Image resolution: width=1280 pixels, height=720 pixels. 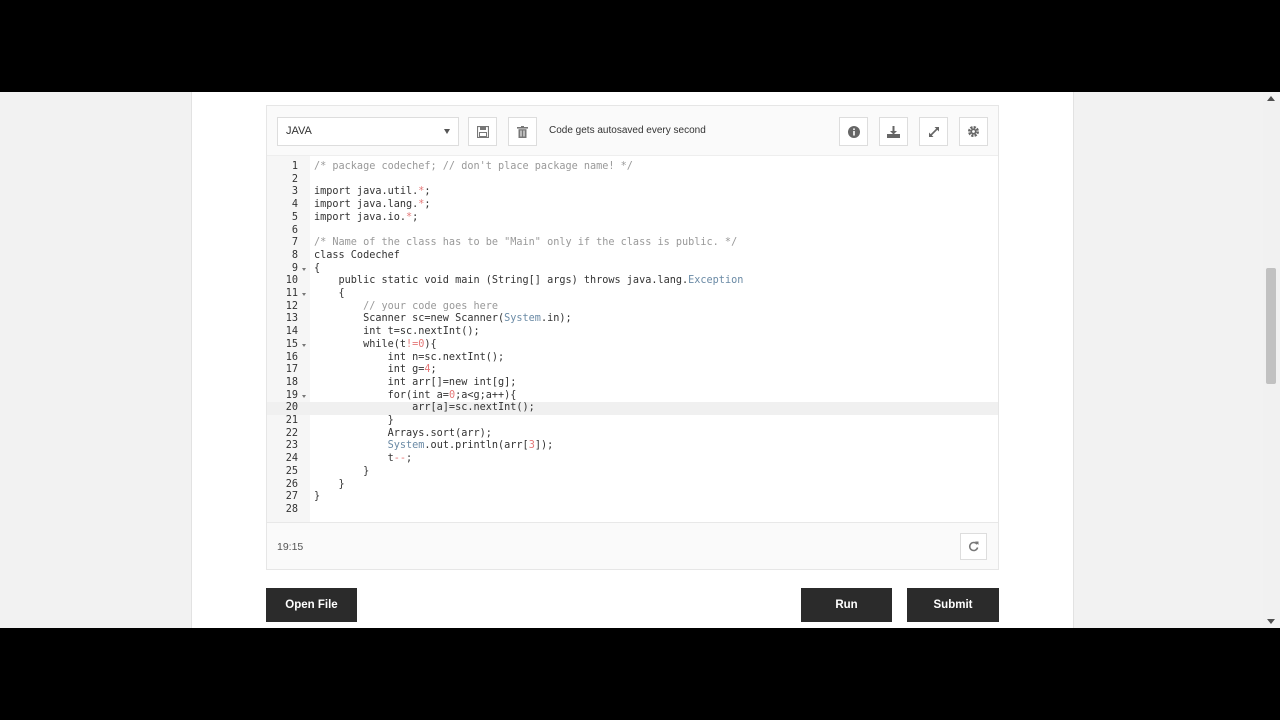 I want to click on line-number: 18, so click(x=291, y=382).